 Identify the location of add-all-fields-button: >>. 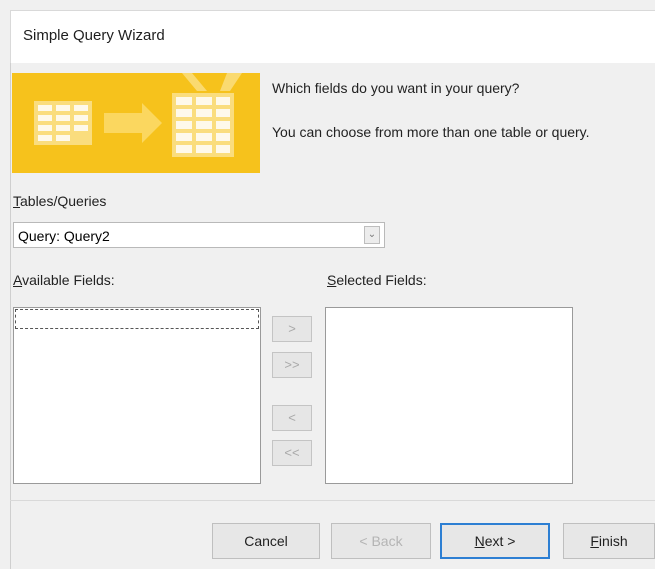
(292, 365).